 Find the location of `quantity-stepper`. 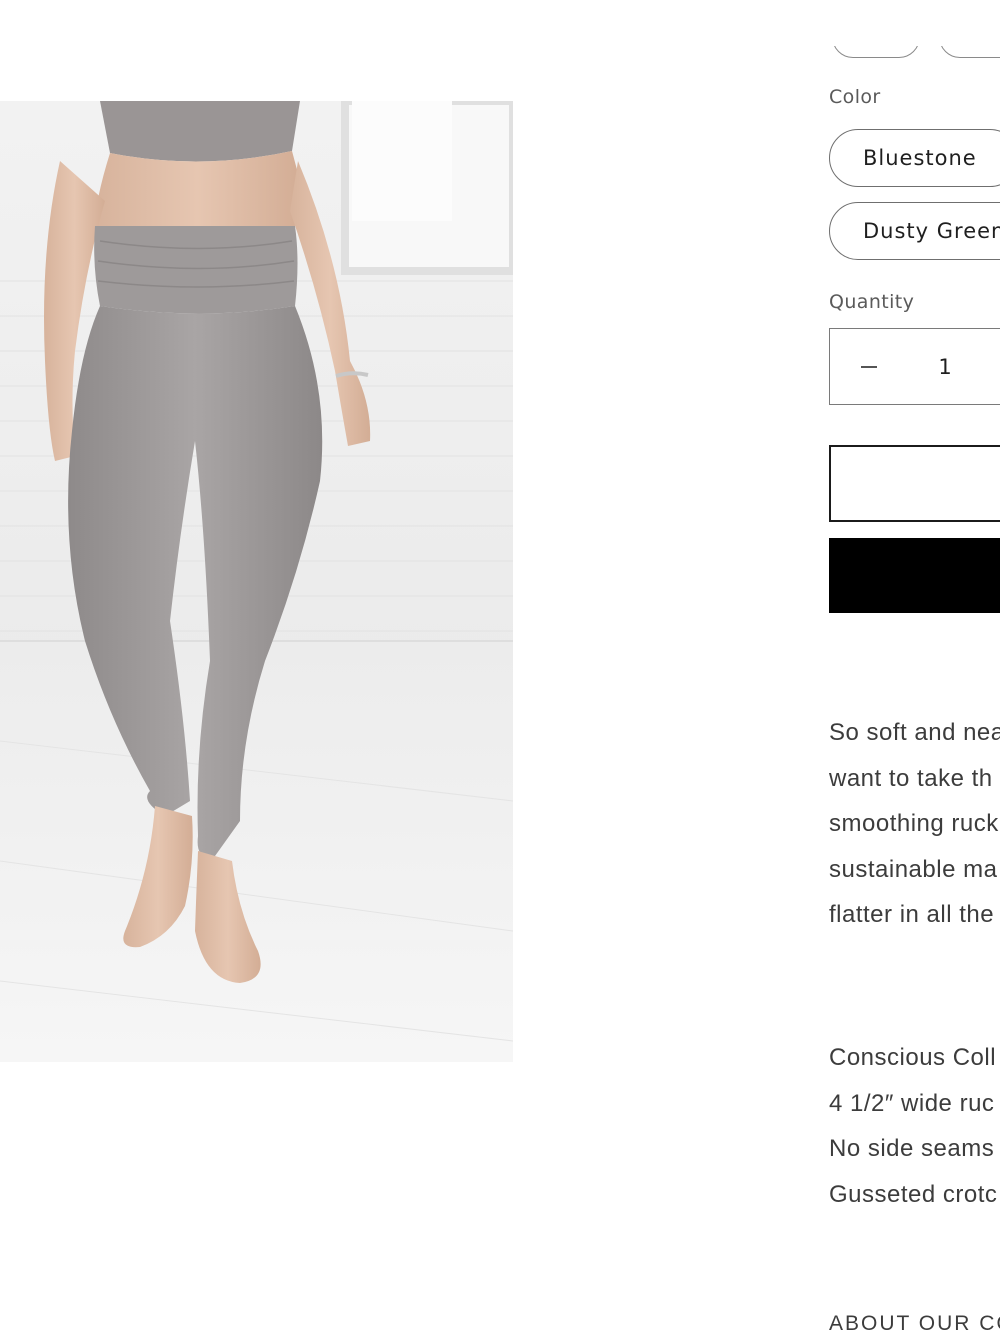

quantity-stepper is located at coordinates (914, 366).